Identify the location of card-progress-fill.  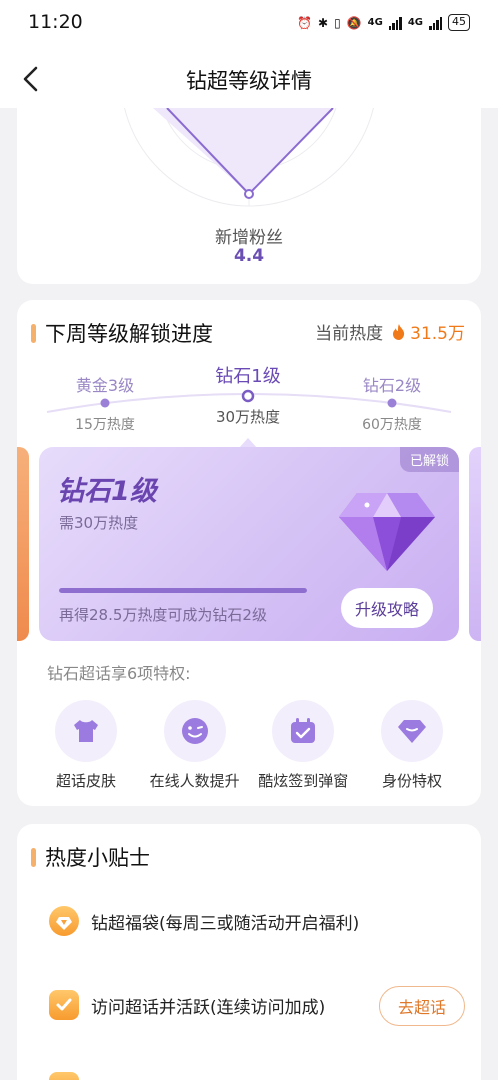
(183, 590).